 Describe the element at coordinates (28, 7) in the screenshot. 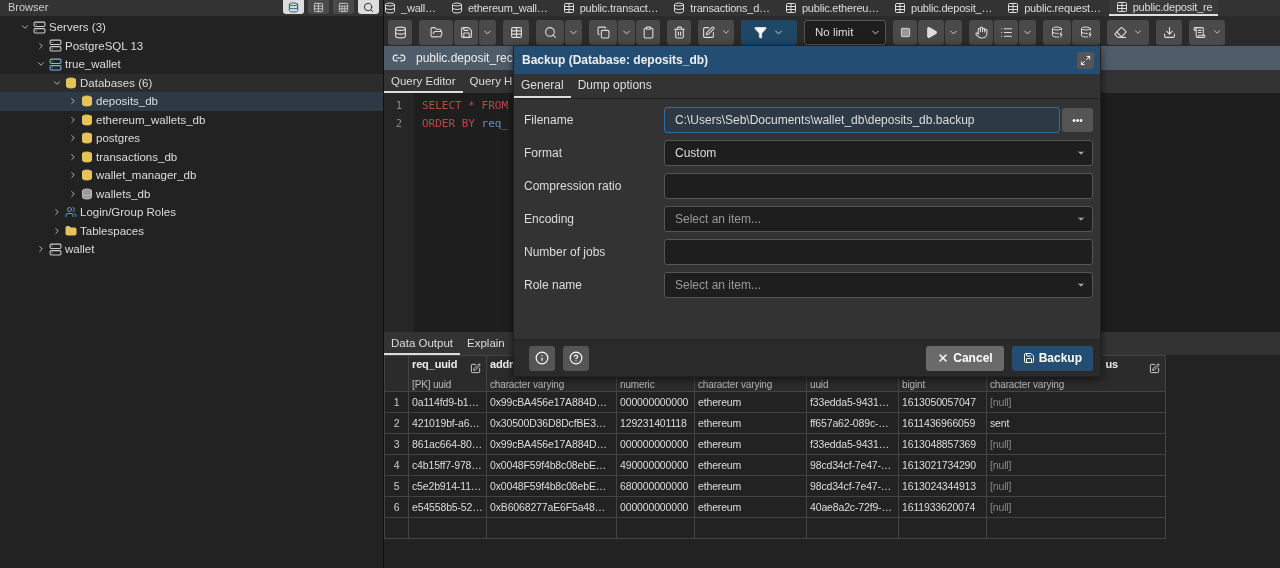

I see `panel-title: Browser` at that location.